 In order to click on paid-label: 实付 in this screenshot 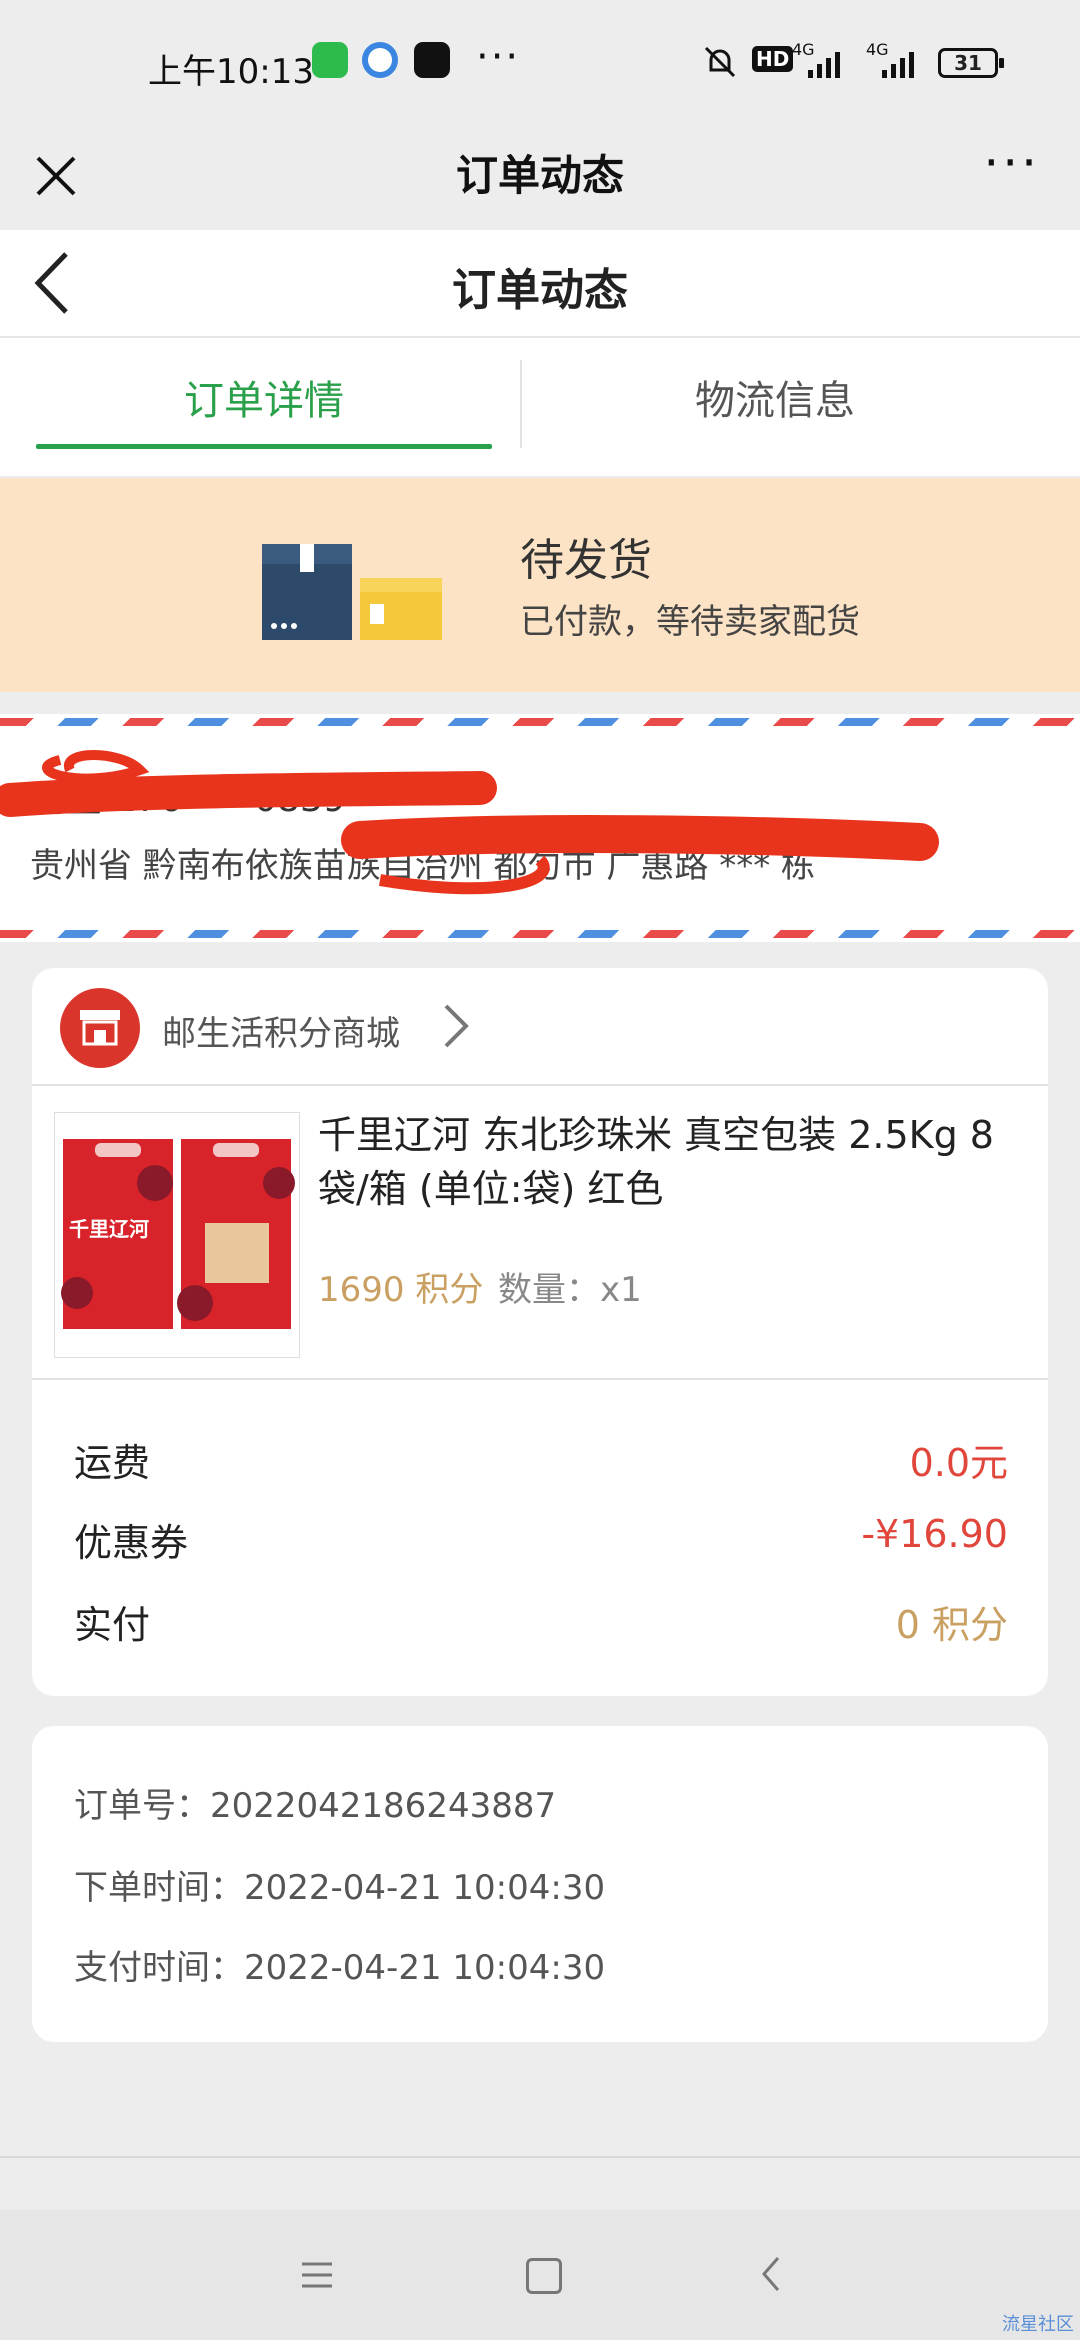, I will do `click(112, 1625)`.